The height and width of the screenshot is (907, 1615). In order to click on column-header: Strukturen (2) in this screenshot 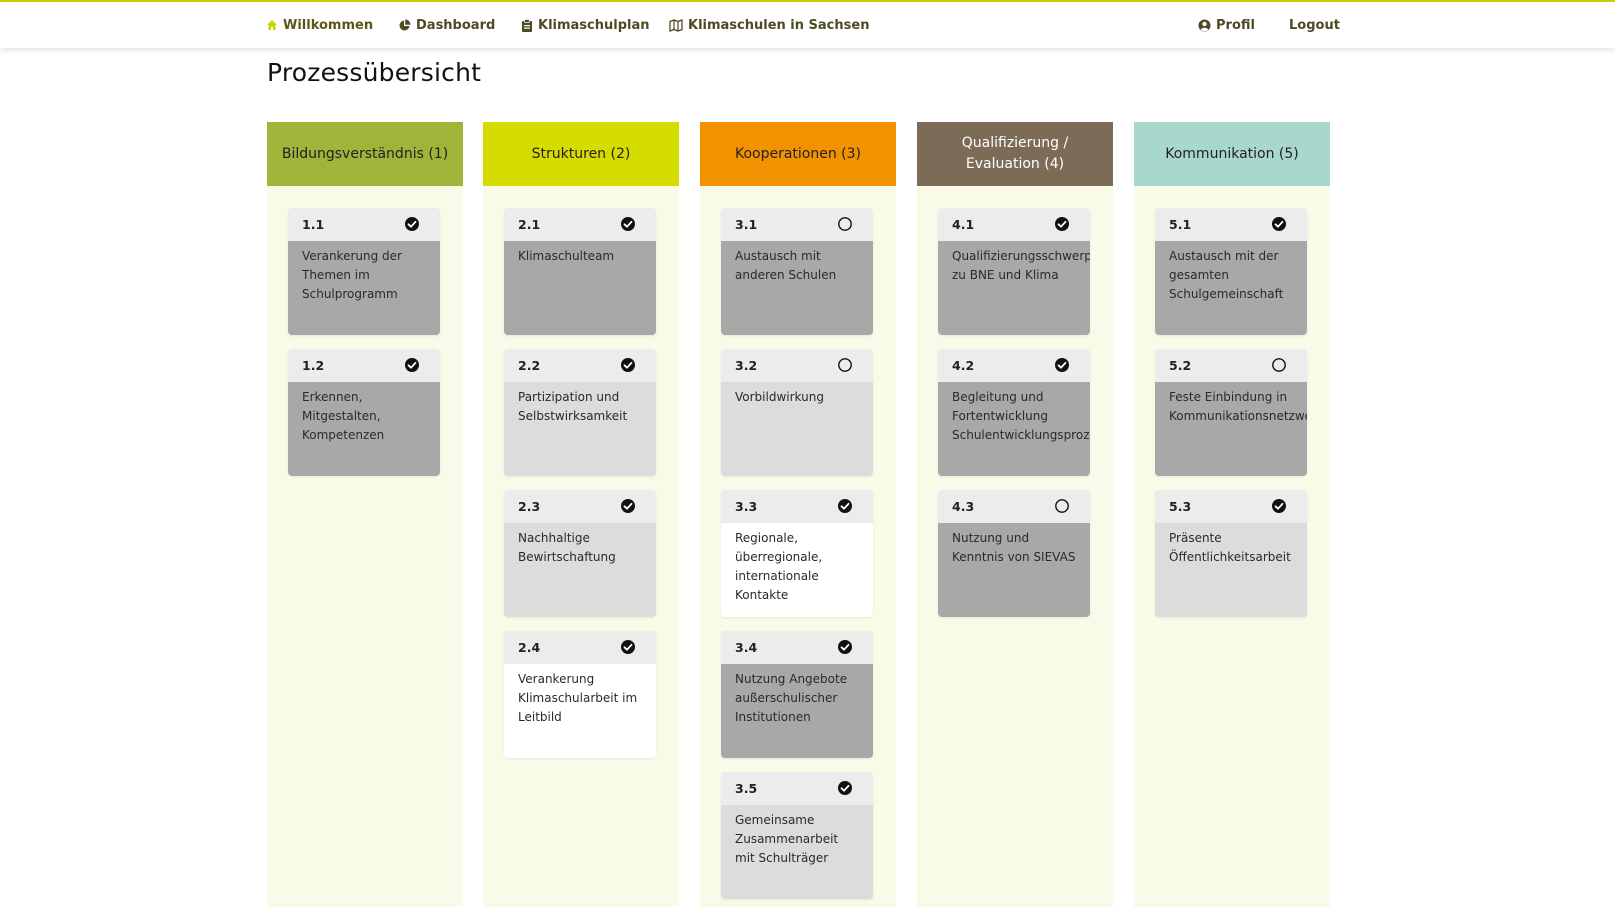, I will do `click(581, 154)`.